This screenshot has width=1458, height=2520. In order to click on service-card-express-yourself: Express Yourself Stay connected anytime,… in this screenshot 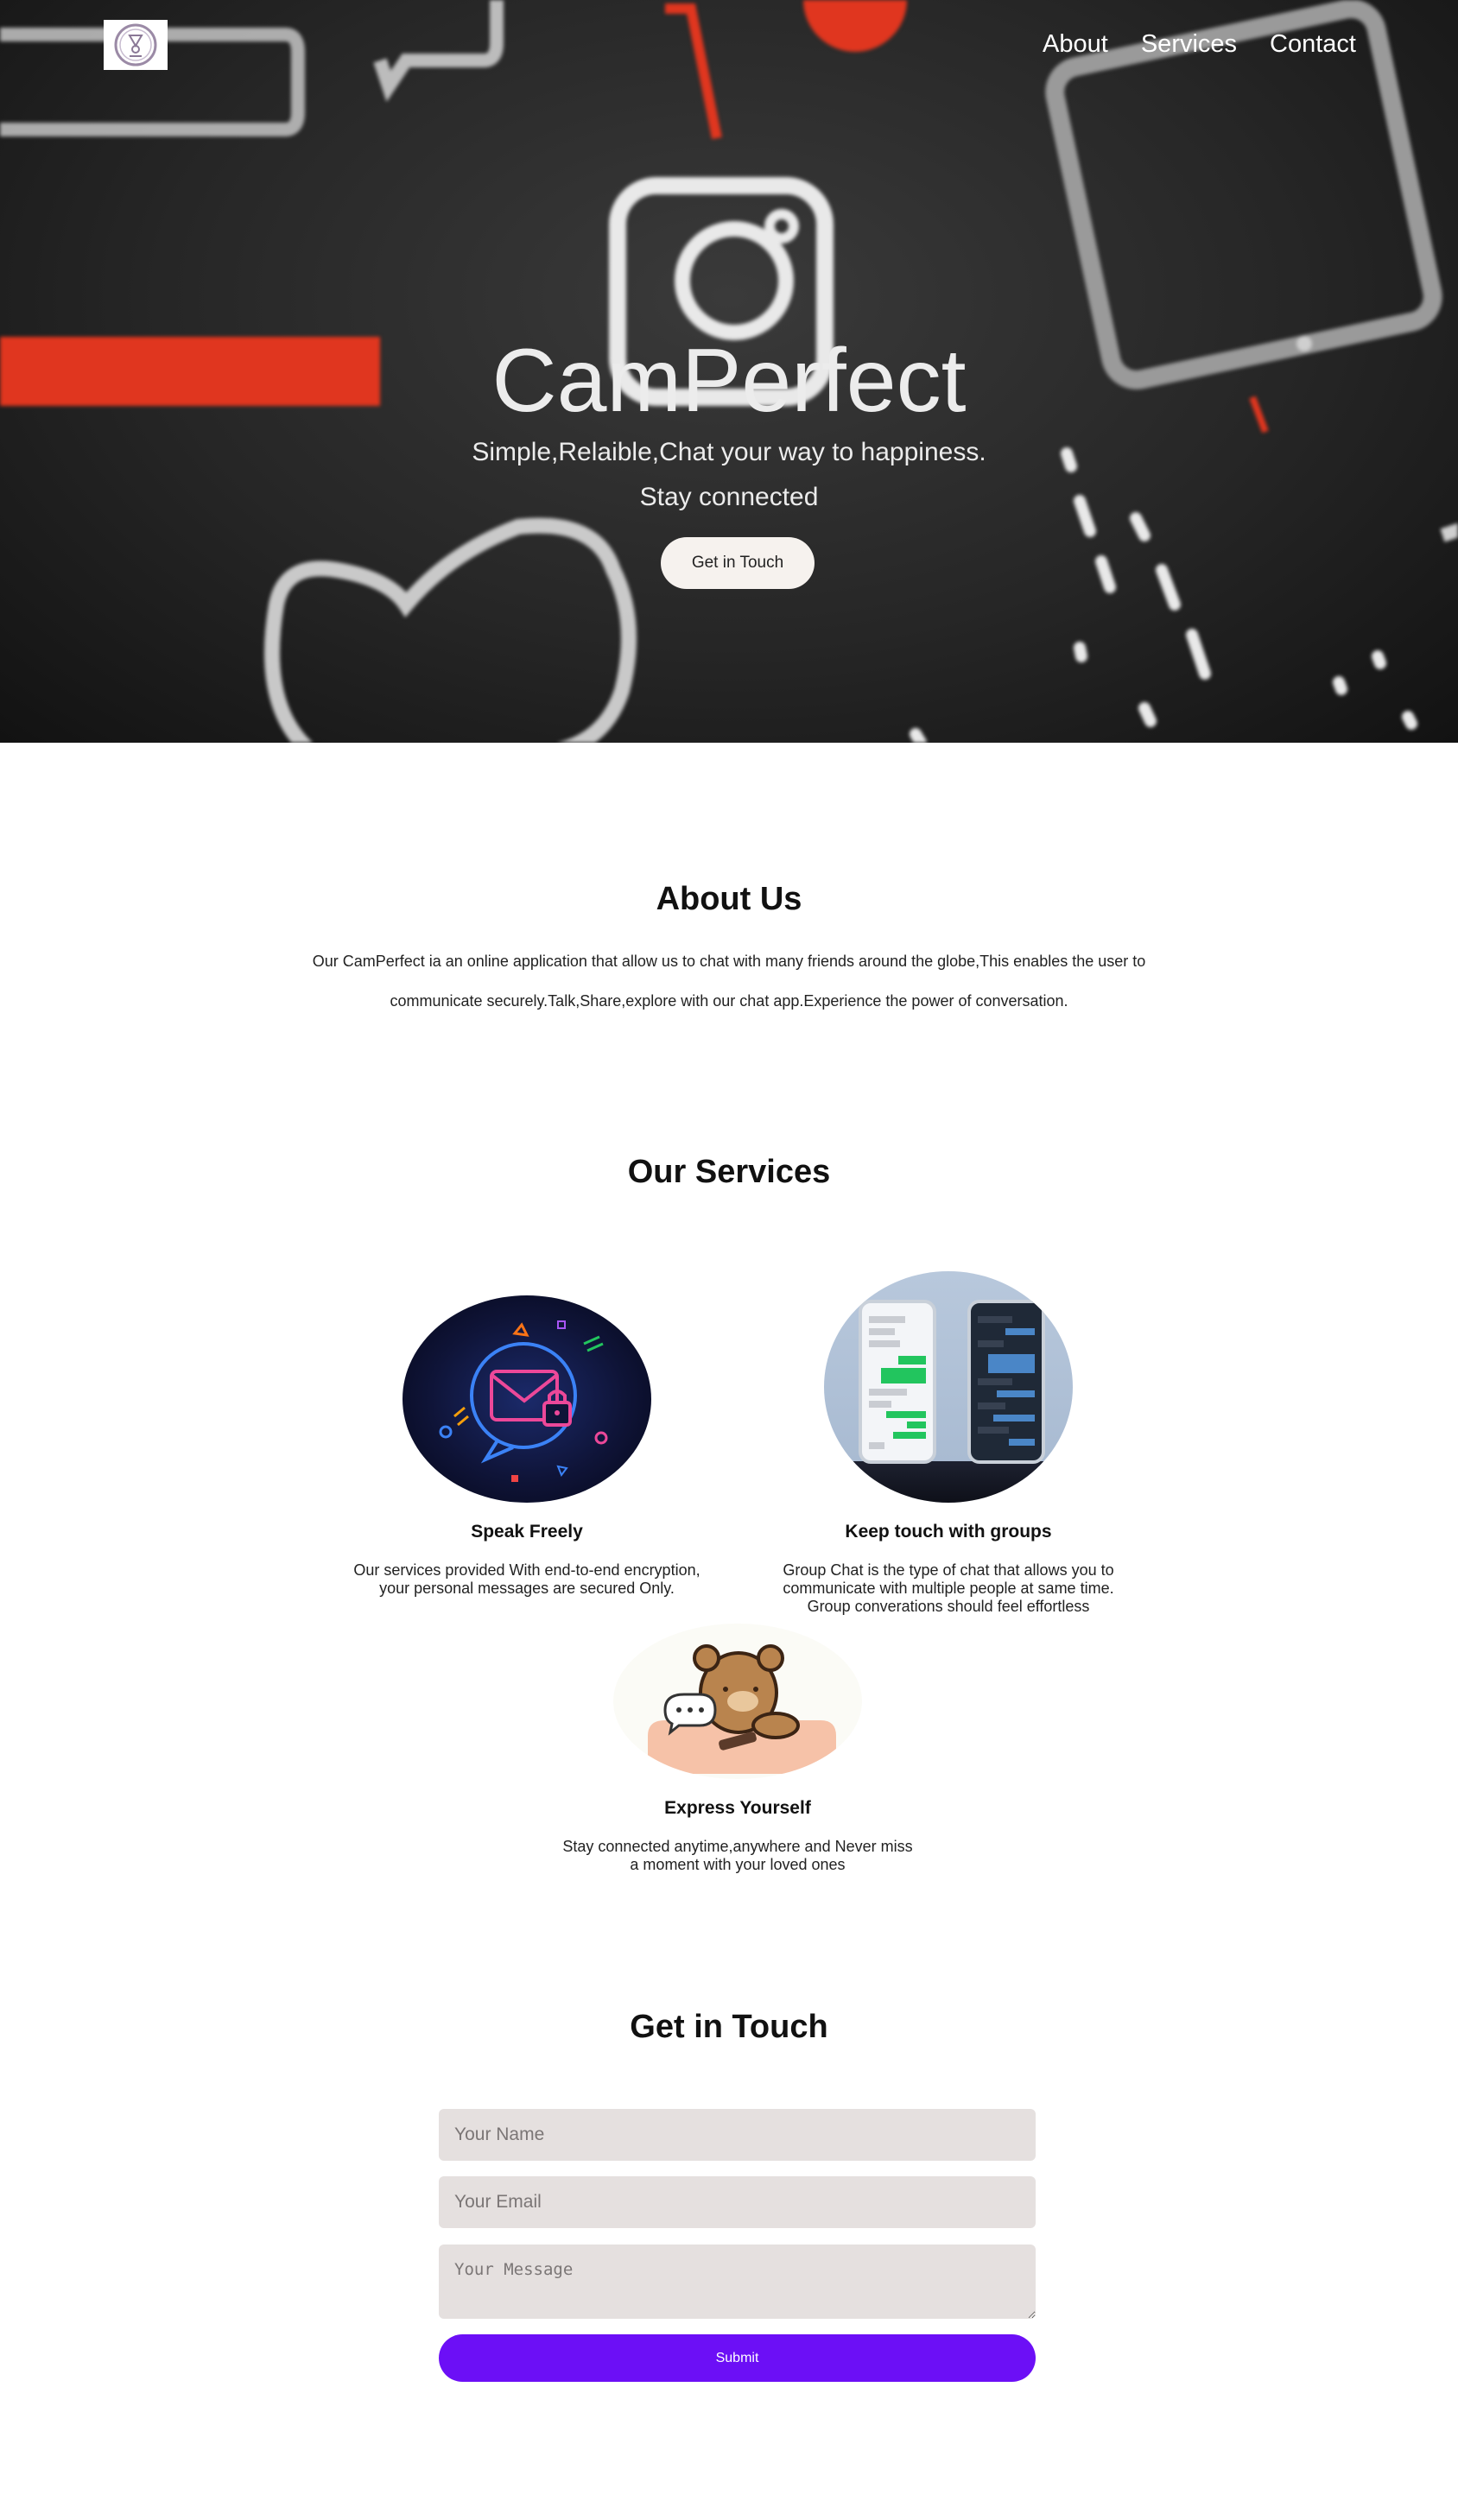, I will do `click(737, 1749)`.